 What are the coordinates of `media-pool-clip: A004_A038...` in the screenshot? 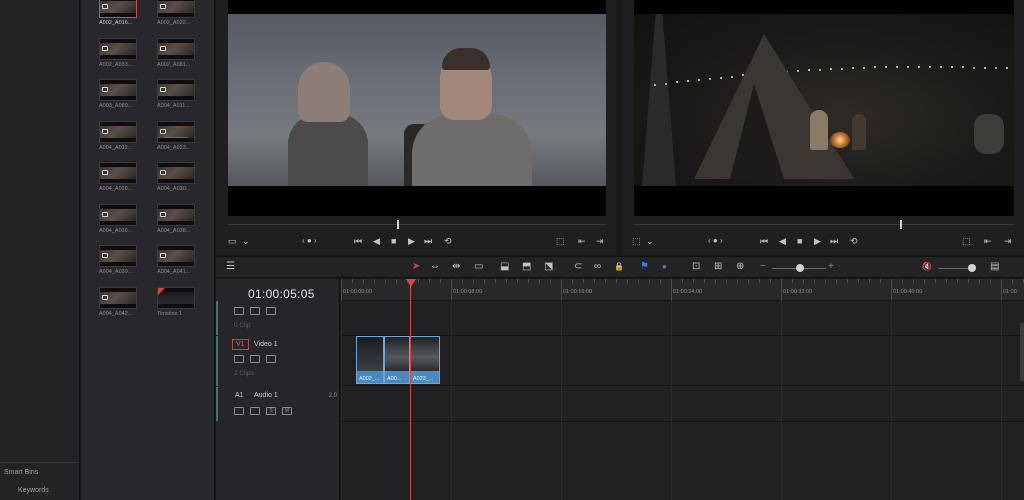 It's located at (177, 219).